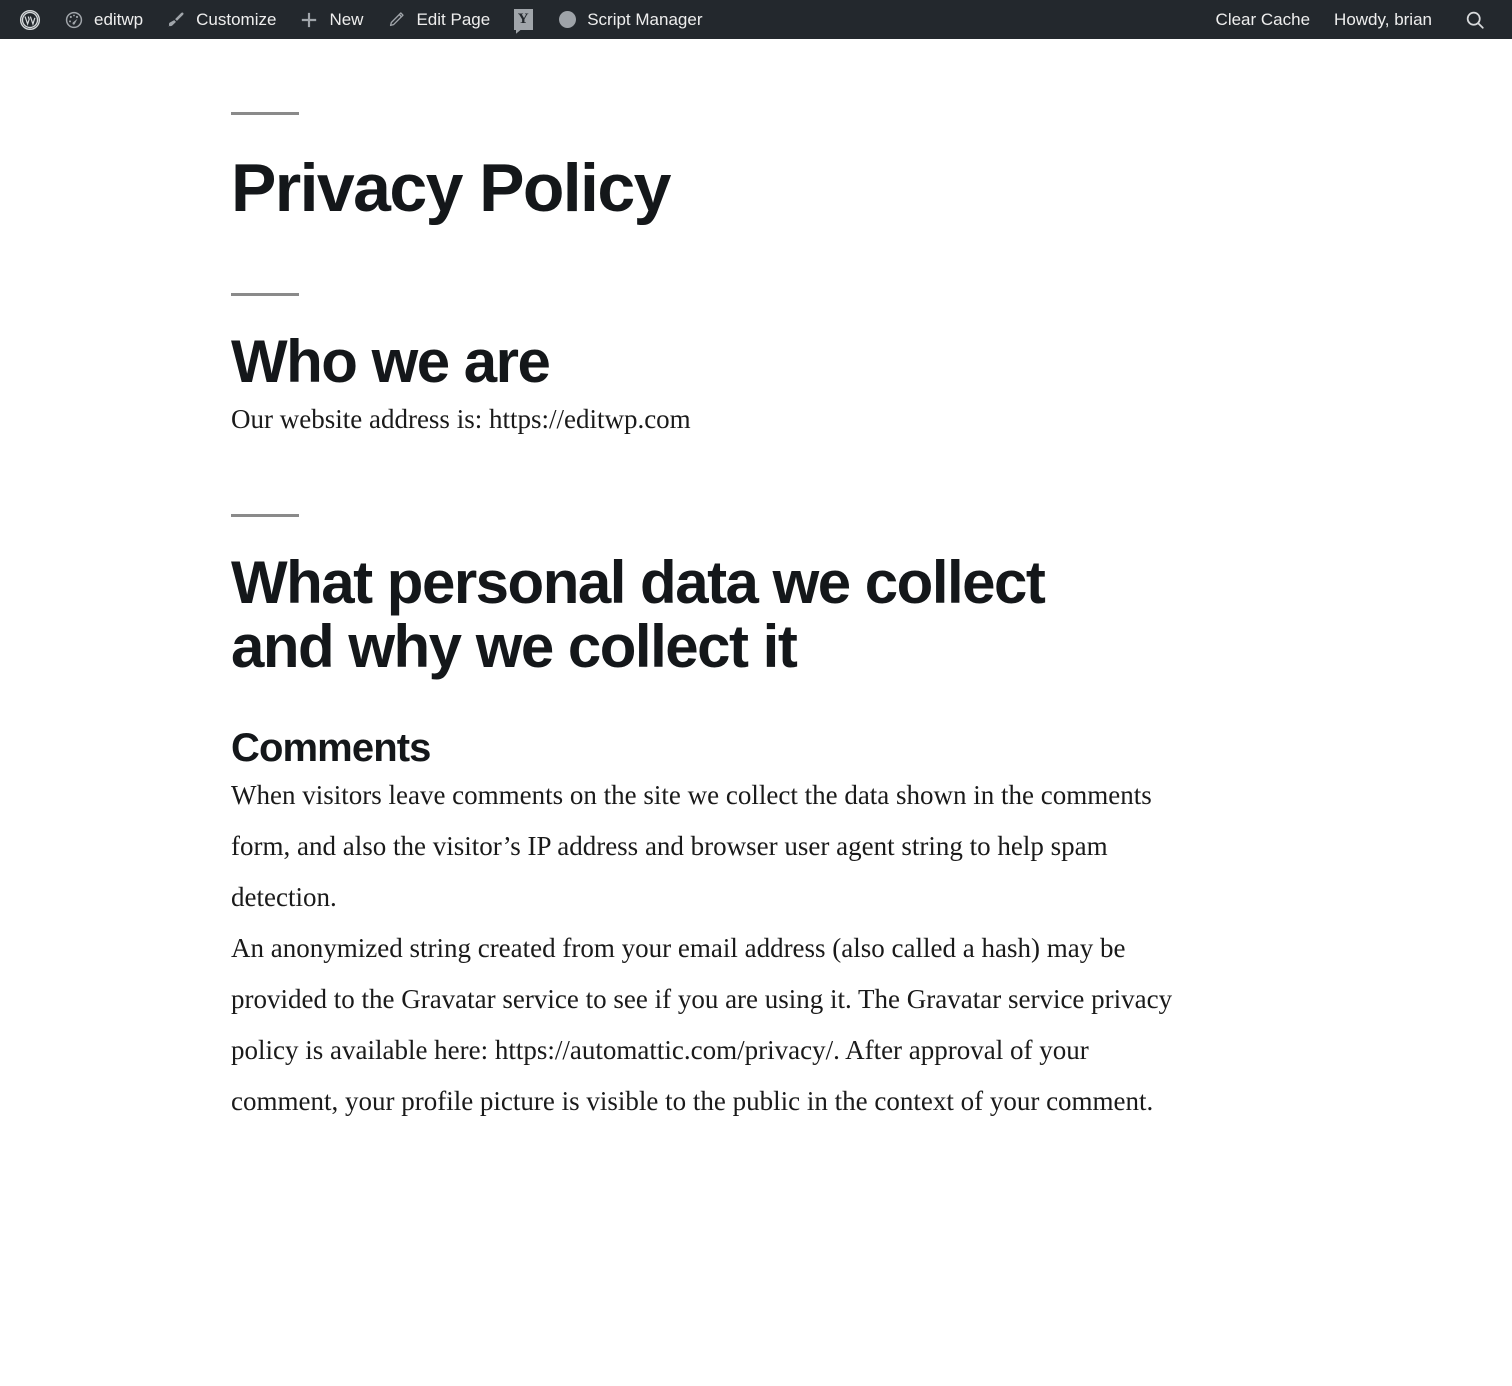  I want to click on adminbar-script-manager: Script Manager, so click(629, 19).